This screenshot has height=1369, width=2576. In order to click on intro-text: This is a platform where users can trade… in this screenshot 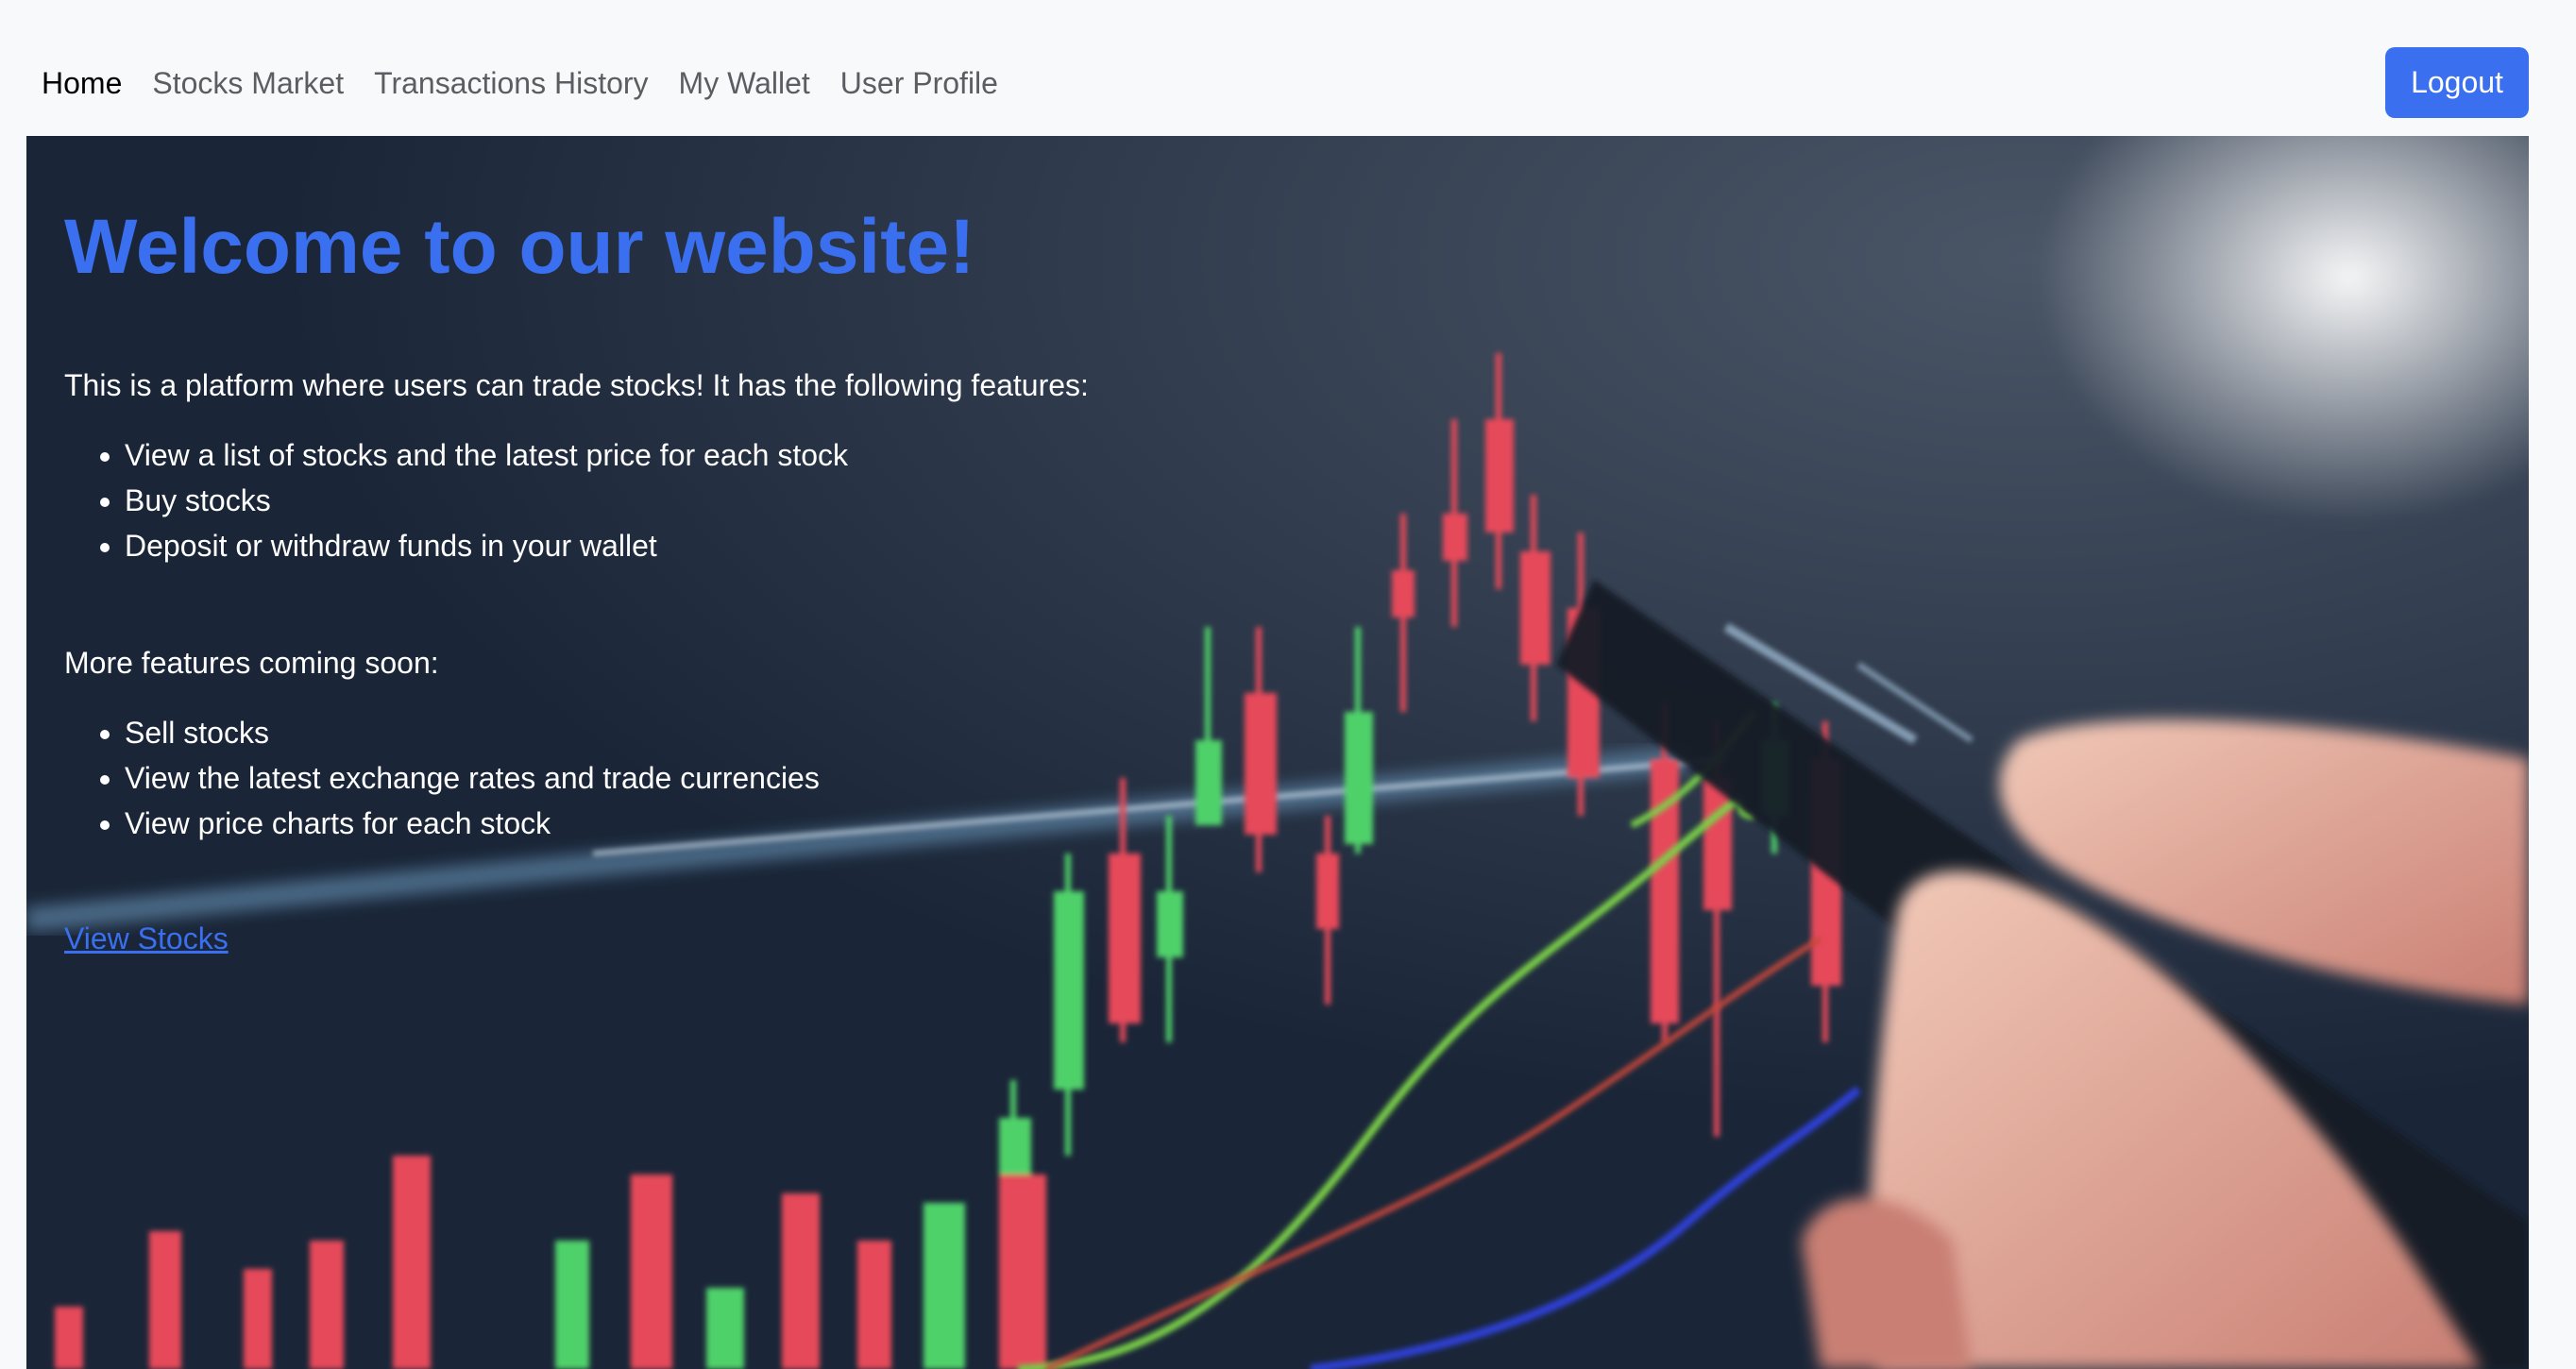, I will do `click(576, 385)`.